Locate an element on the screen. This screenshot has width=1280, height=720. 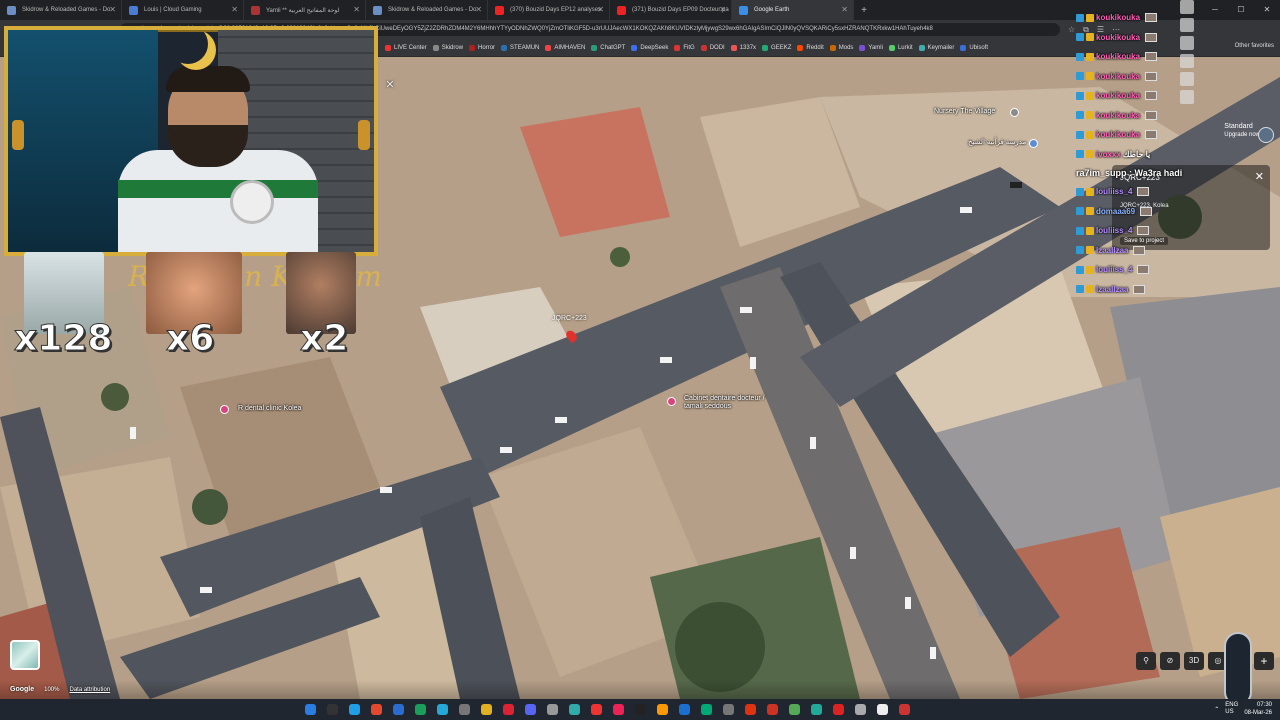
bookmark-item: LIVE Center is located at coordinates (406, 47).